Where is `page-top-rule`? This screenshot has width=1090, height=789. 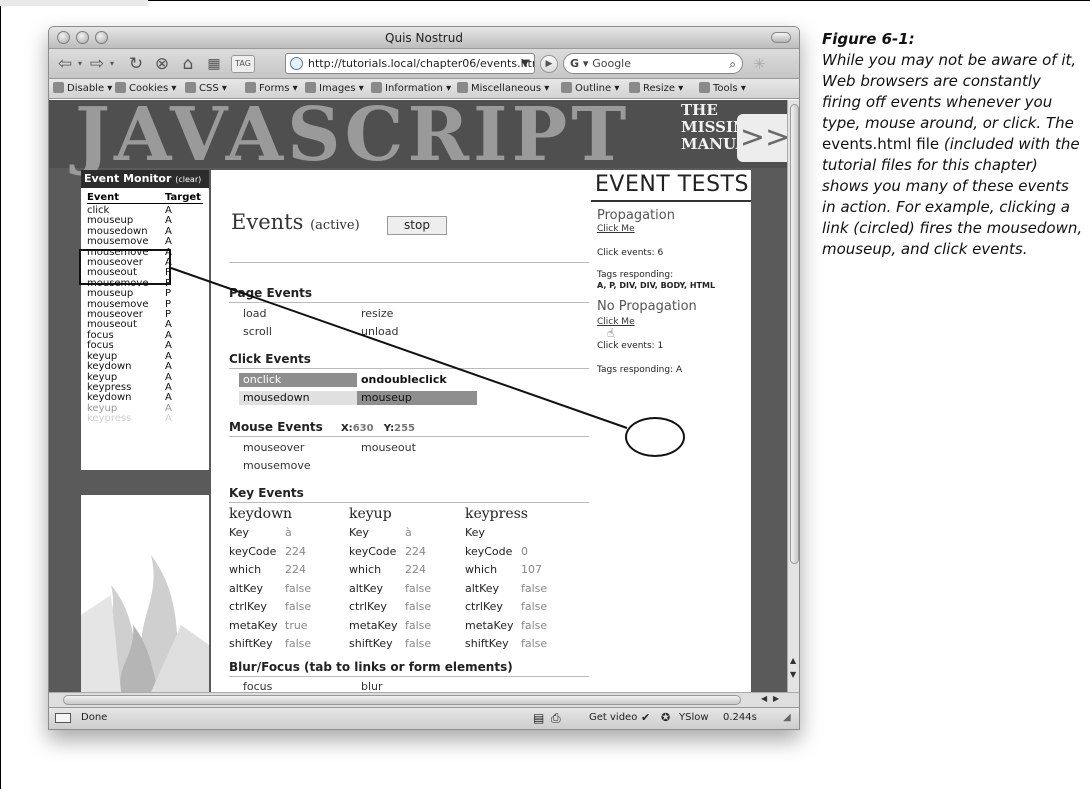
page-top-rule is located at coordinates (619, 0).